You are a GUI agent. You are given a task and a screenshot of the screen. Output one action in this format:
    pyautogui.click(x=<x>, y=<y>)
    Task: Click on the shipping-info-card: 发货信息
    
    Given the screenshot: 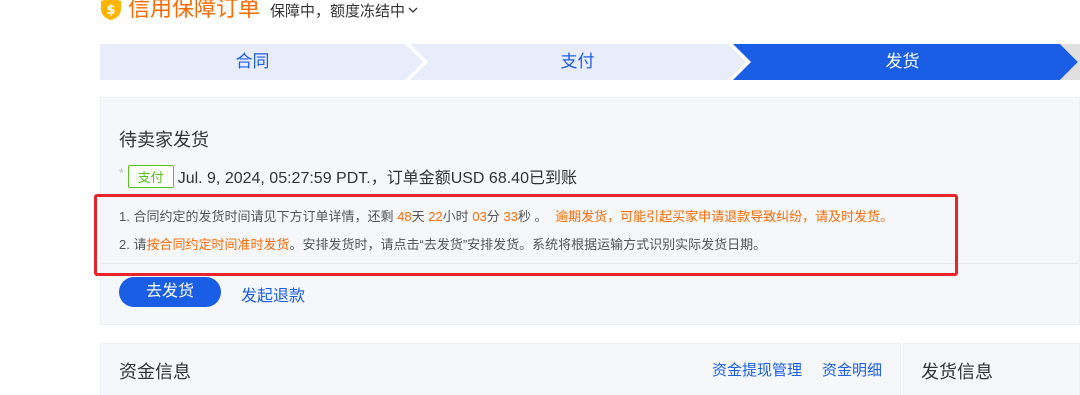 What is the action you would take?
    pyautogui.click(x=991, y=369)
    